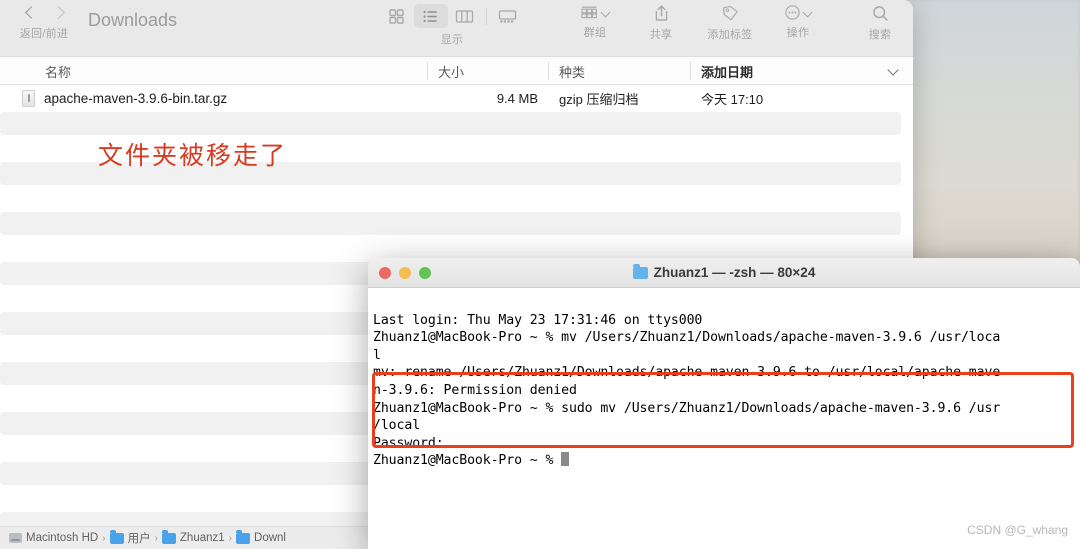 The height and width of the screenshot is (549, 1080). What do you see at coordinates (1017, 530) in the screenshot?
I see `watermark: CSDN @G_whang` at bounding box center [1017, 530].